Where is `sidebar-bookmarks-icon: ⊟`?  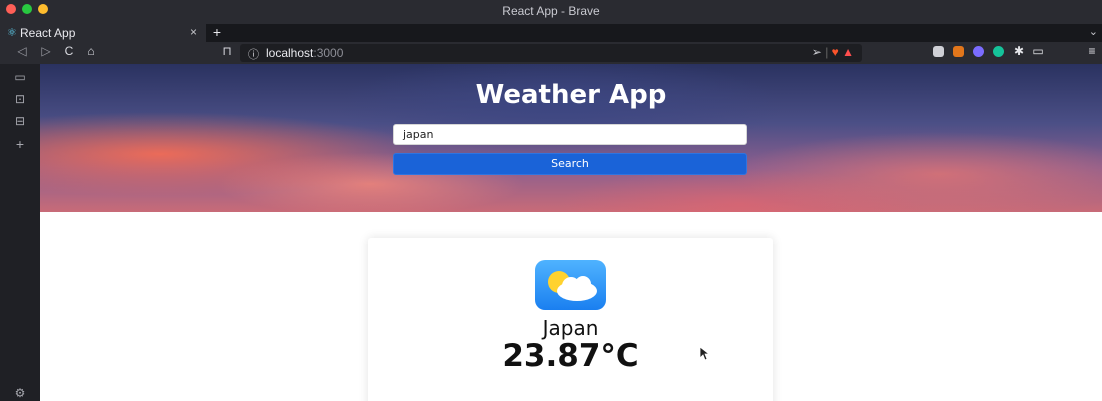 sidebar-bookmarks-icon: ⊟ is located at coordinates (20, 121).